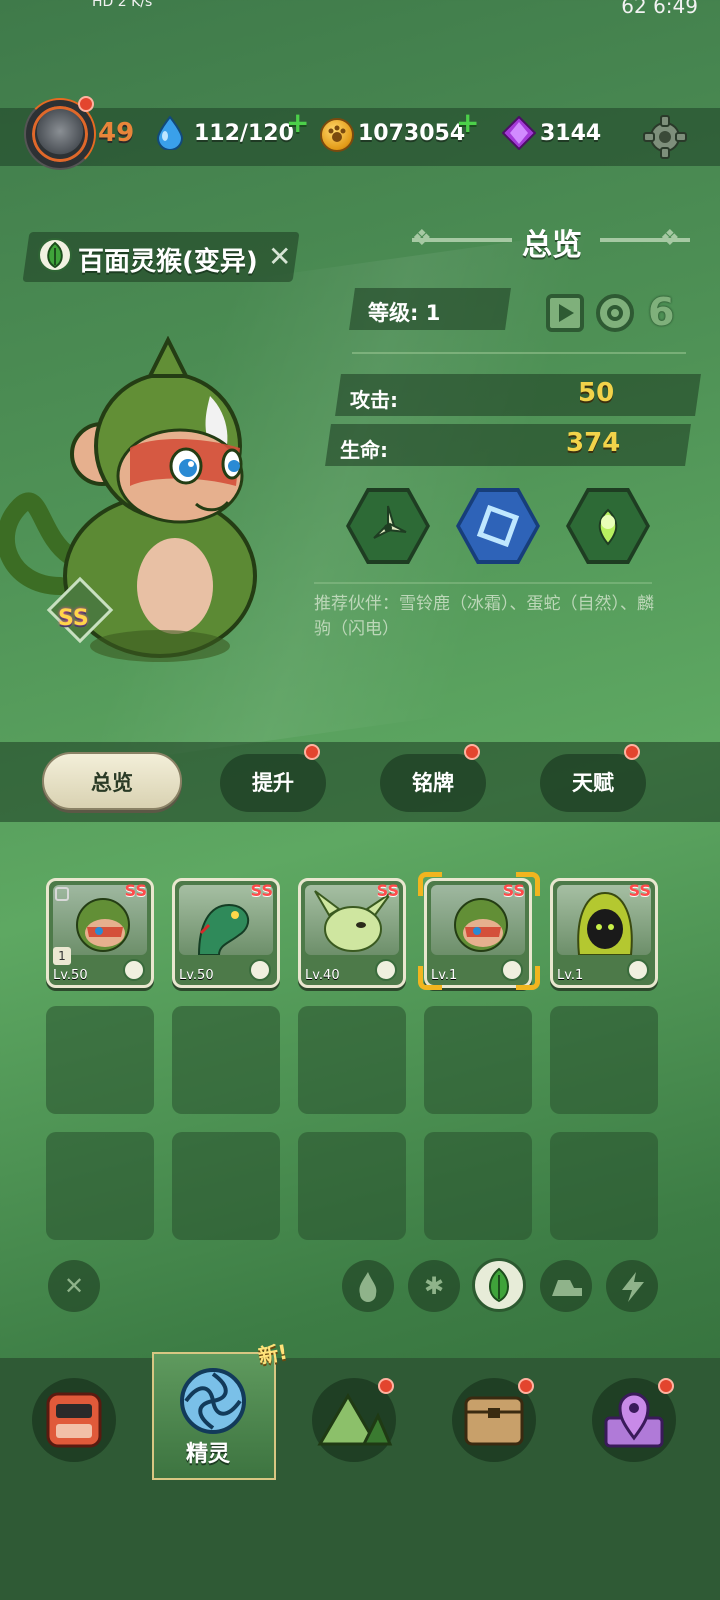 This screenshot has height=1600, width=720. I want to click on level-tag: Lv.1, so click(570, 975).